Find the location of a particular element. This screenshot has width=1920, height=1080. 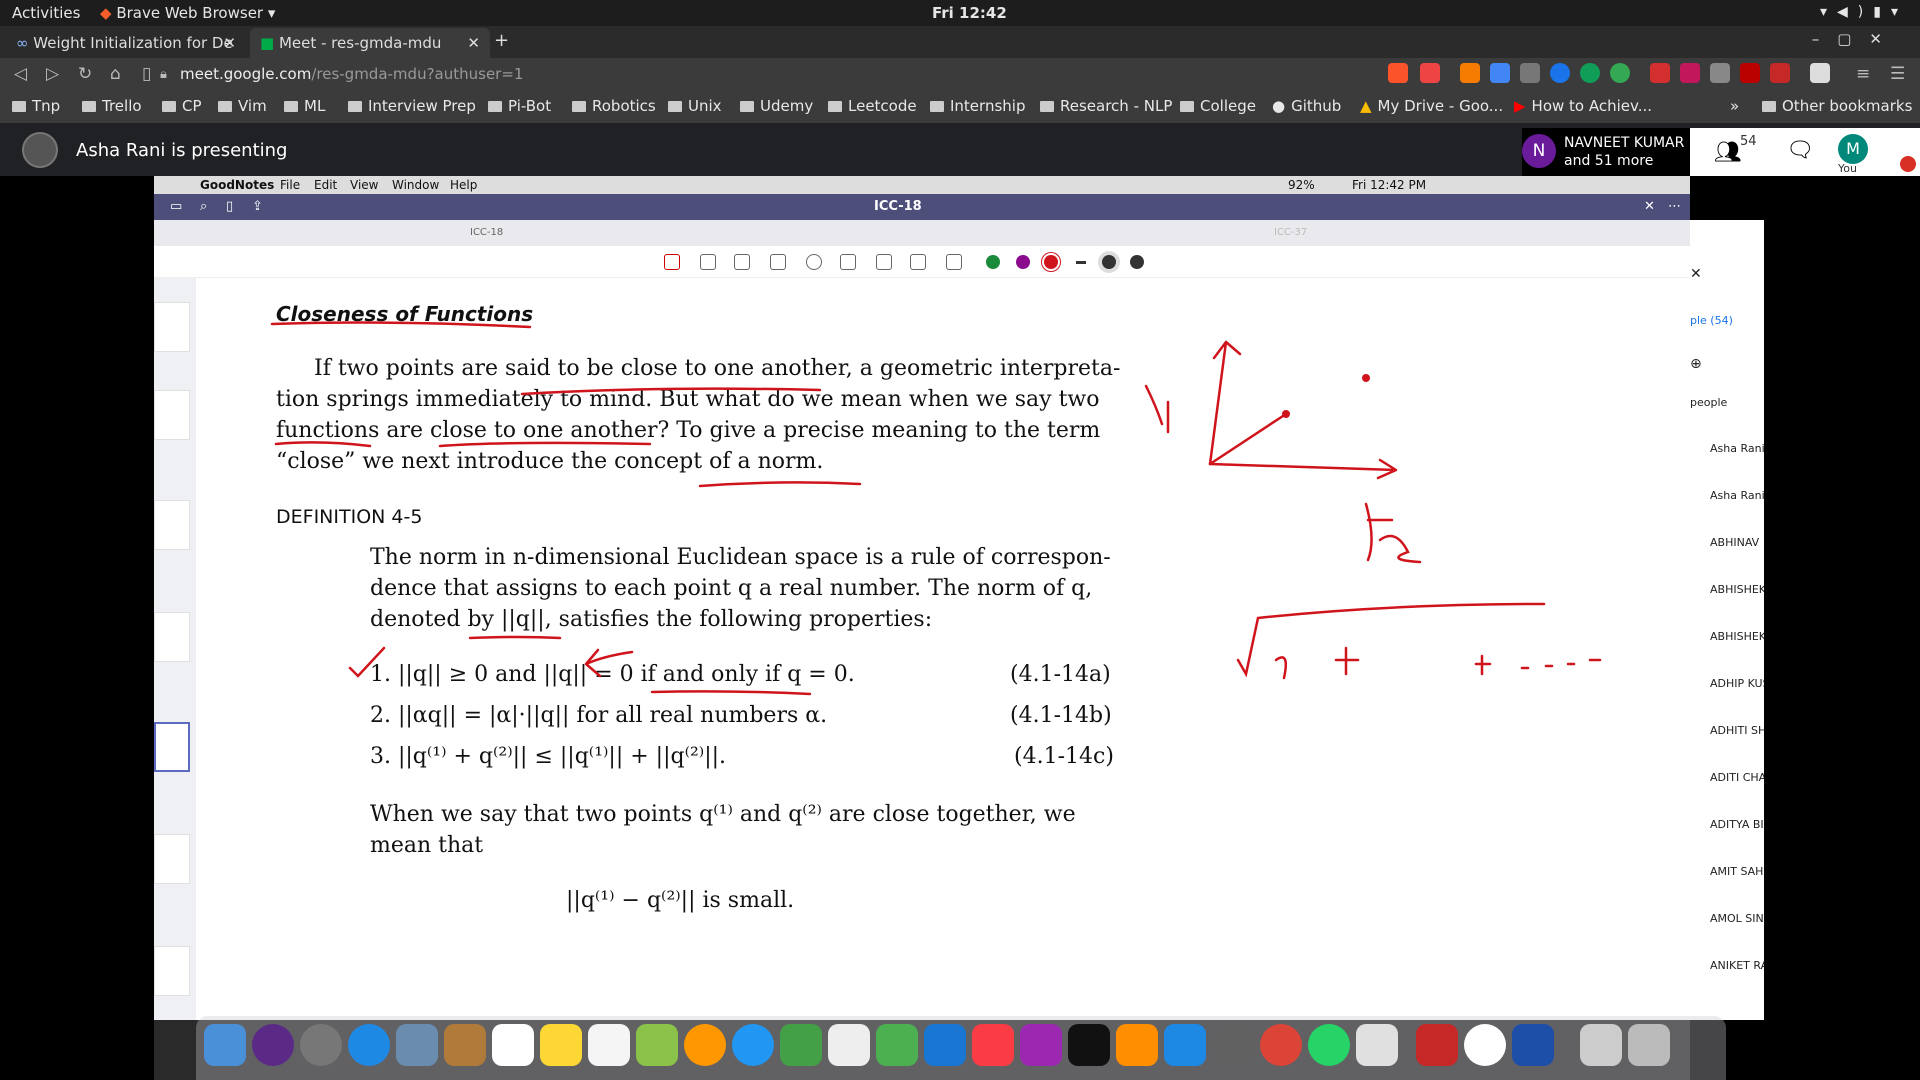

people-count: ple (54) is located at coordinates (1711, 320).